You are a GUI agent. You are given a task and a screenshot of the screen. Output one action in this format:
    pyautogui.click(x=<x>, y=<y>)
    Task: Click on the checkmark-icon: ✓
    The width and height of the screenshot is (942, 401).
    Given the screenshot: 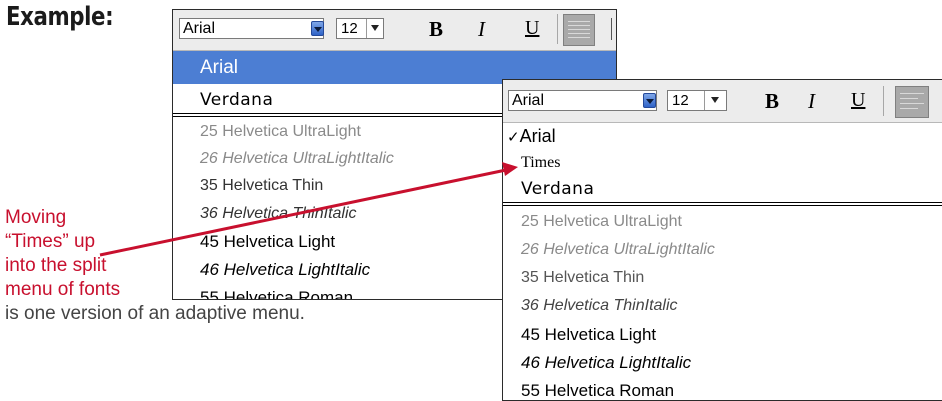 What is the action you would take?
    pyautogui.click(x=513, y=137)
    